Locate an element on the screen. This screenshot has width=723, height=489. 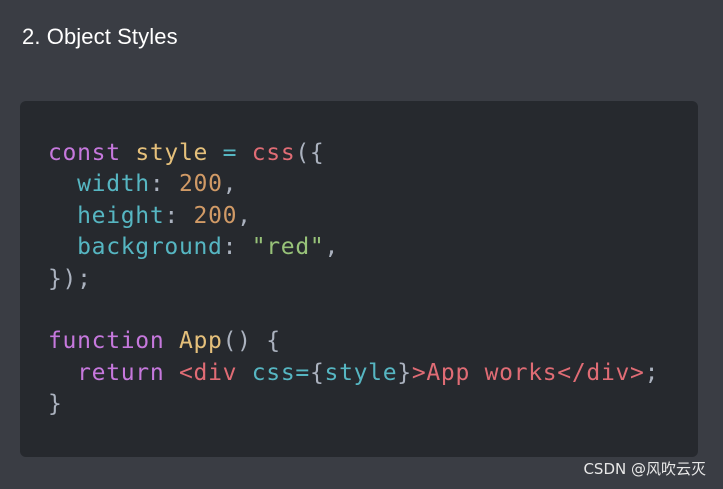
code-token-prop: background is located at coordinates (150, 247).